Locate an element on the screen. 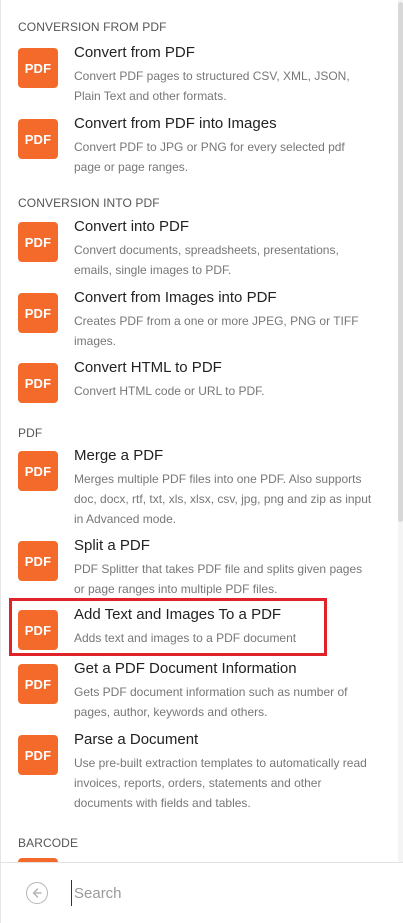 Image resolution: width=403 pixels, height=923 pixels. module-description: Adds text and images to a PDF document is located at coordinates (185, 638).